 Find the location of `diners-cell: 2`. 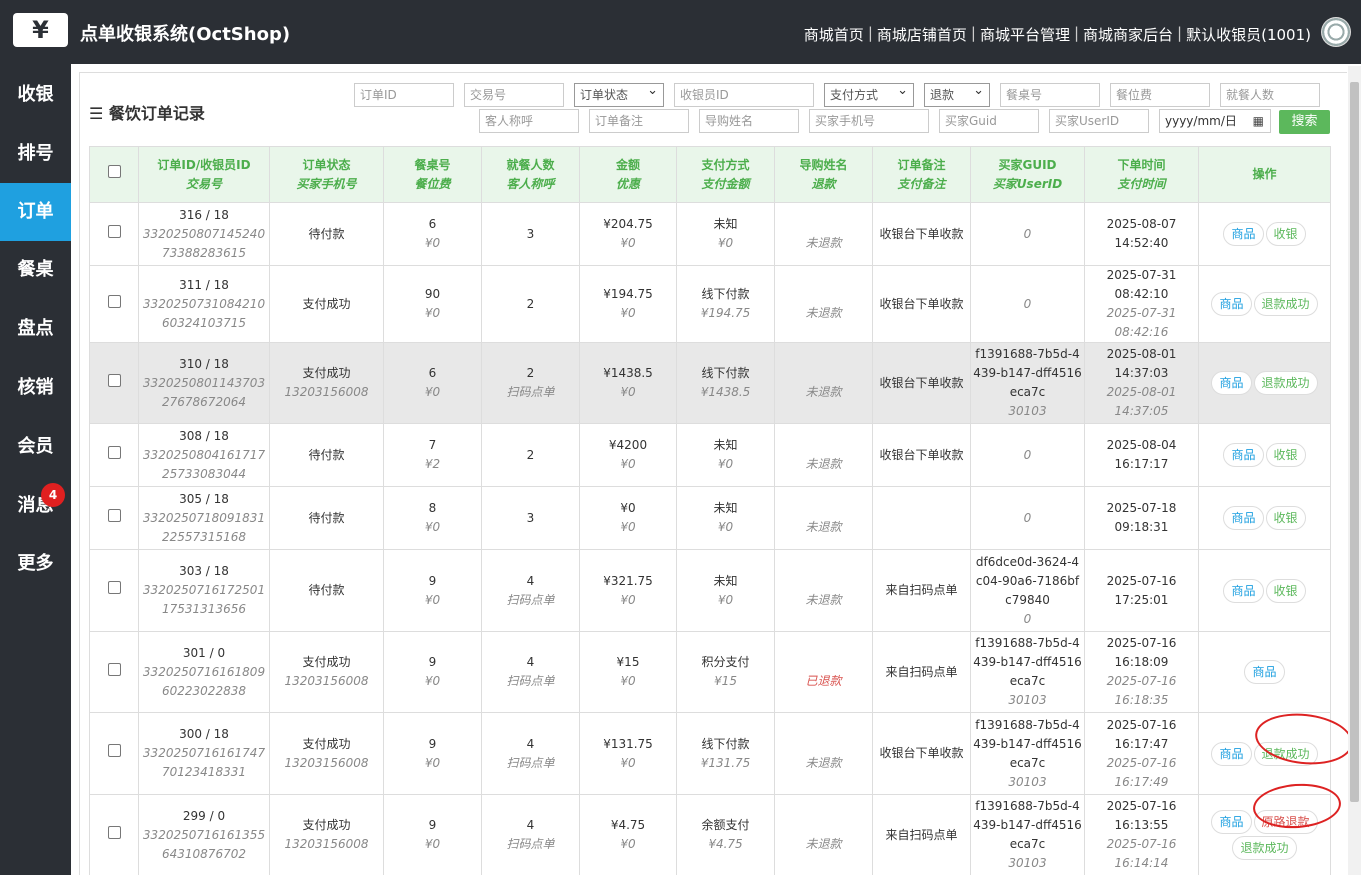

diners-cell: 2 is located at coordinates (530, 455).